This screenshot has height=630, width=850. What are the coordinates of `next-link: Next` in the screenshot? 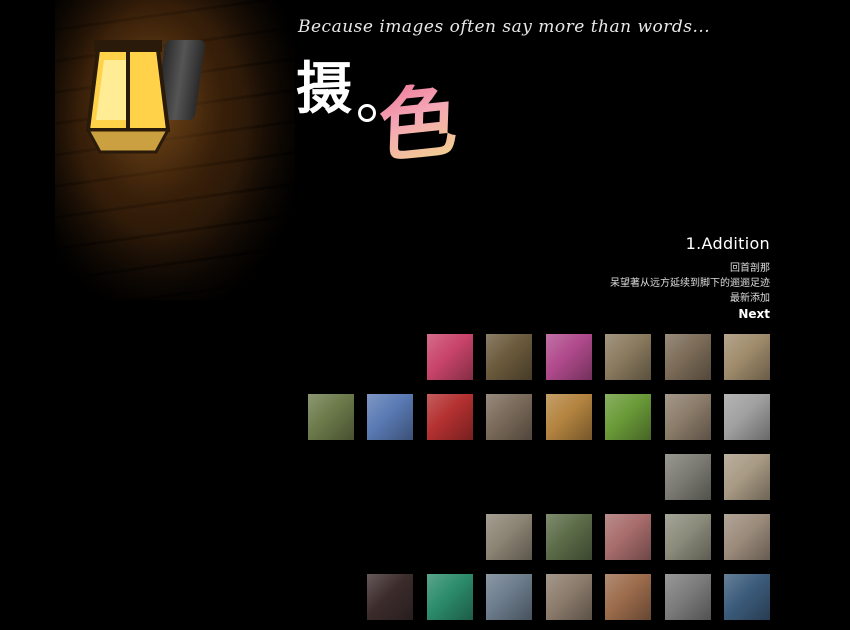 It's located at (690, 314).